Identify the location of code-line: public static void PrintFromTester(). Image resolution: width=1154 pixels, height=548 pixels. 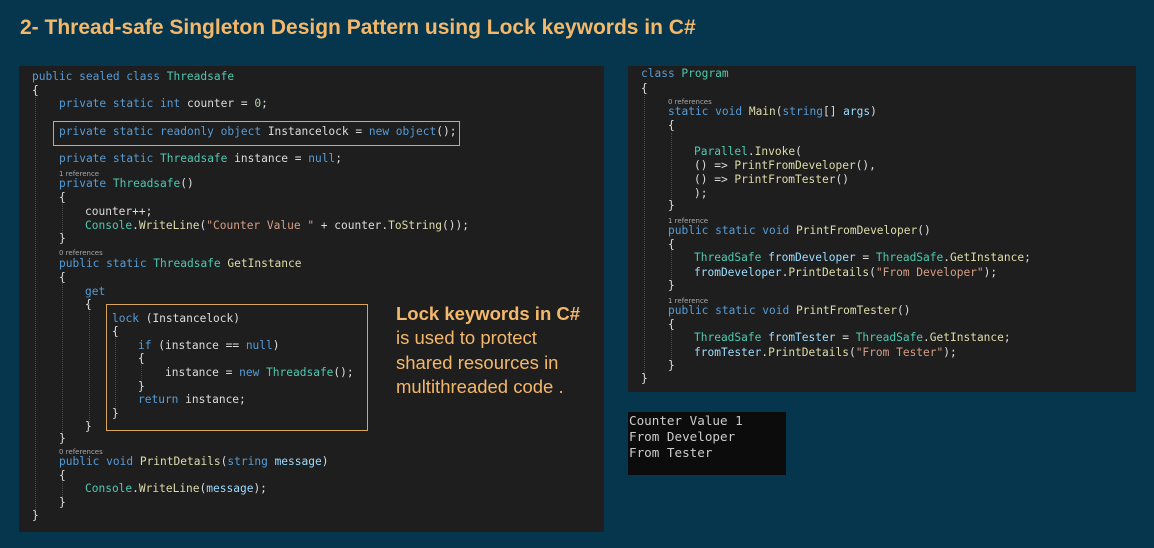
(789, 310).